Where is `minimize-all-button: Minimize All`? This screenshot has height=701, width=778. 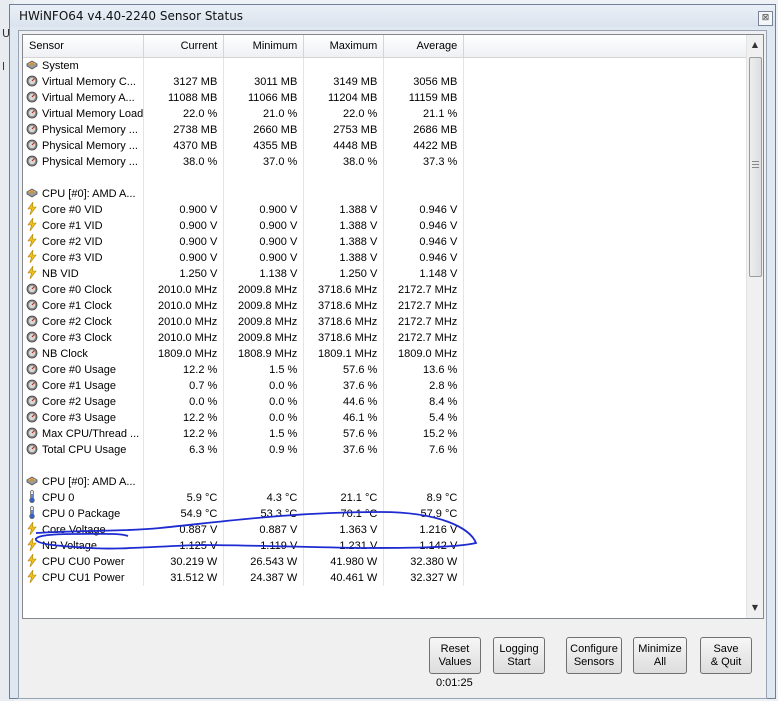 minimize-all-button: Minimize All is located at coordinates (660, 655).